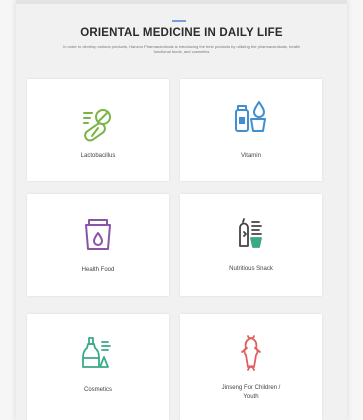 The image size is (363, 420). I want to click on category-label: Health Food, so click(98, 270).